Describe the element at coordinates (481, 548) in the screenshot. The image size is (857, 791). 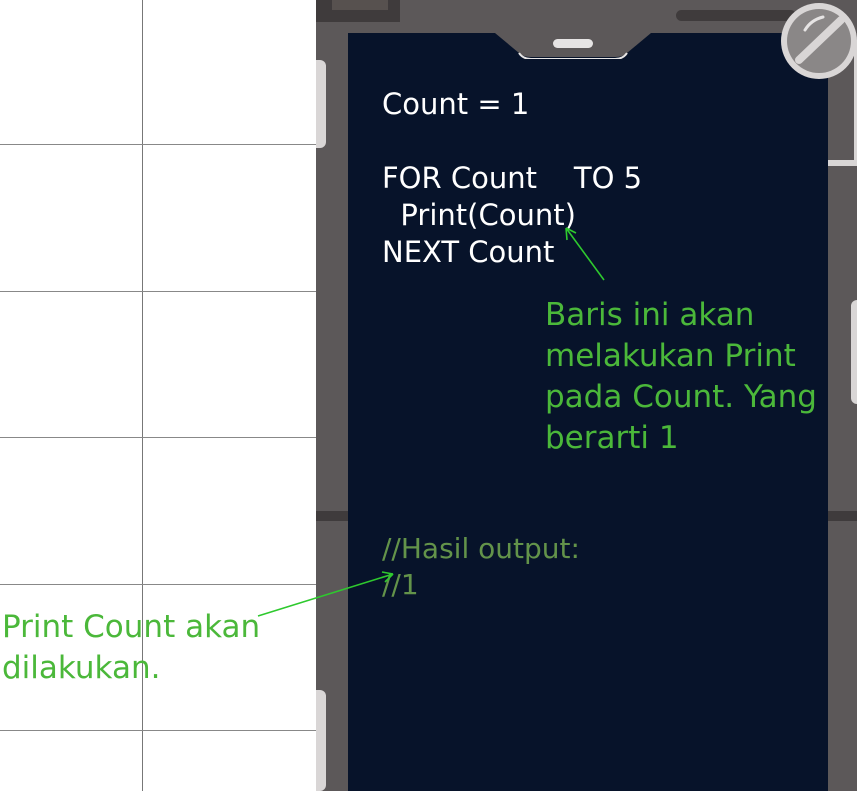
I see `output-comment: //Hasil output:` at that location.